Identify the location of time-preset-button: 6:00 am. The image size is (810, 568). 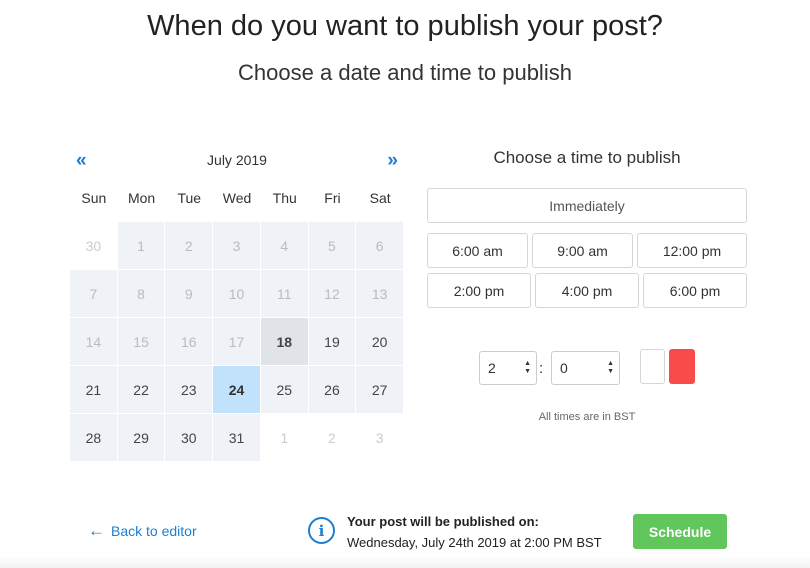
(477, 250).